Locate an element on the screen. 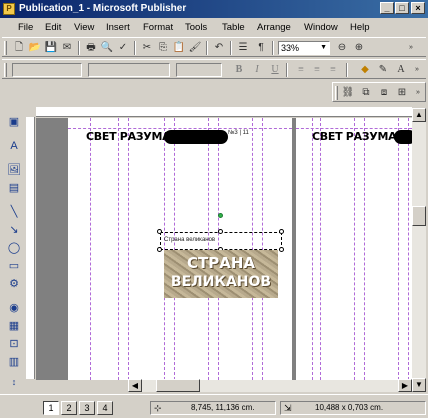 This screenshot has height=418, width=428. scroll-left-icon: ◀ is located at coordinates (135, 385).